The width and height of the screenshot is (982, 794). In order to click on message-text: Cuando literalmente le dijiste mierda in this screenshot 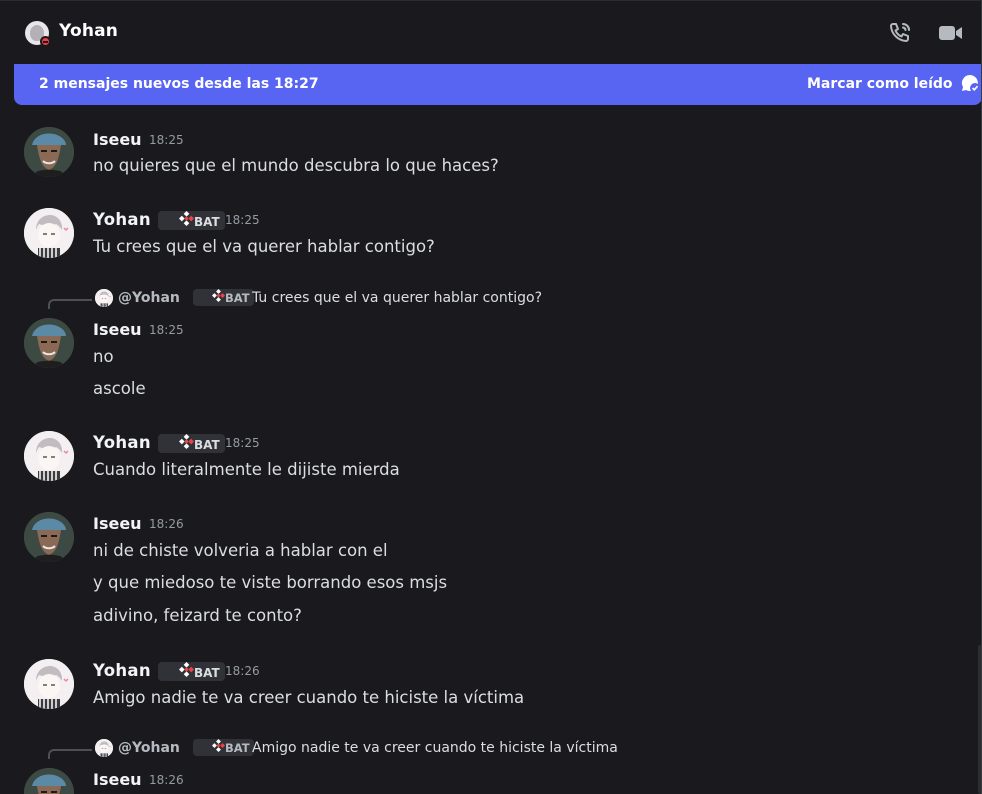, I will do `click(246, 469)`.